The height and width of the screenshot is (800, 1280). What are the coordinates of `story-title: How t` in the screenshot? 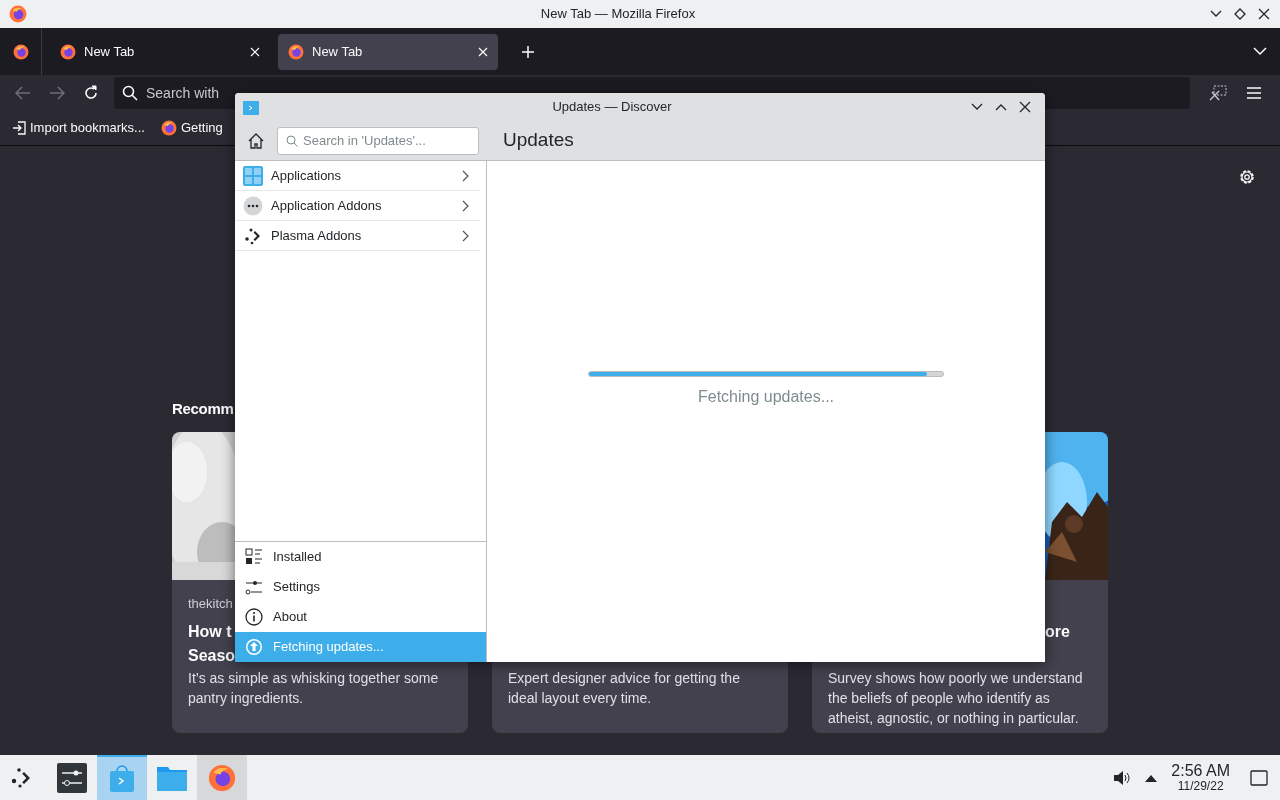 It's located at (210, 631).